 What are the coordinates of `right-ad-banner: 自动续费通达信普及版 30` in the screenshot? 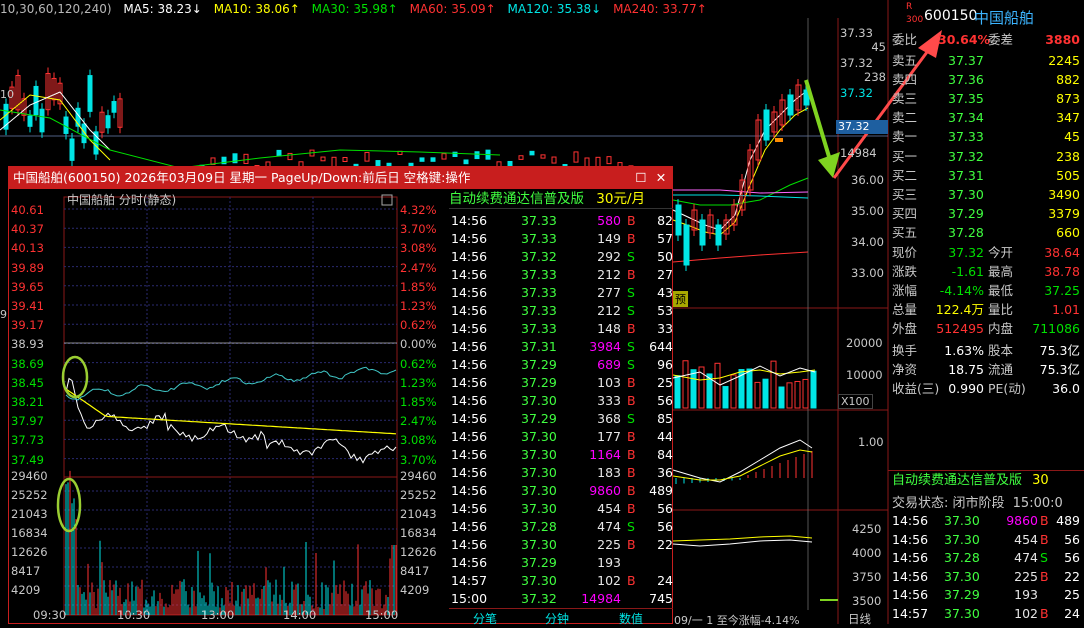 It's located at (986, 480).